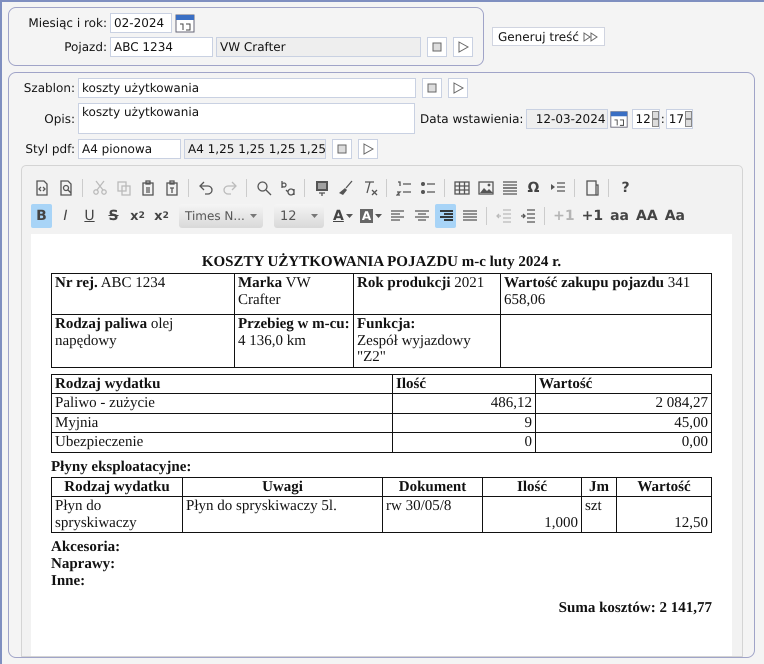 This screenshot has height=664, width=764. I want to click on minute-field: 17, so click(680, 118).